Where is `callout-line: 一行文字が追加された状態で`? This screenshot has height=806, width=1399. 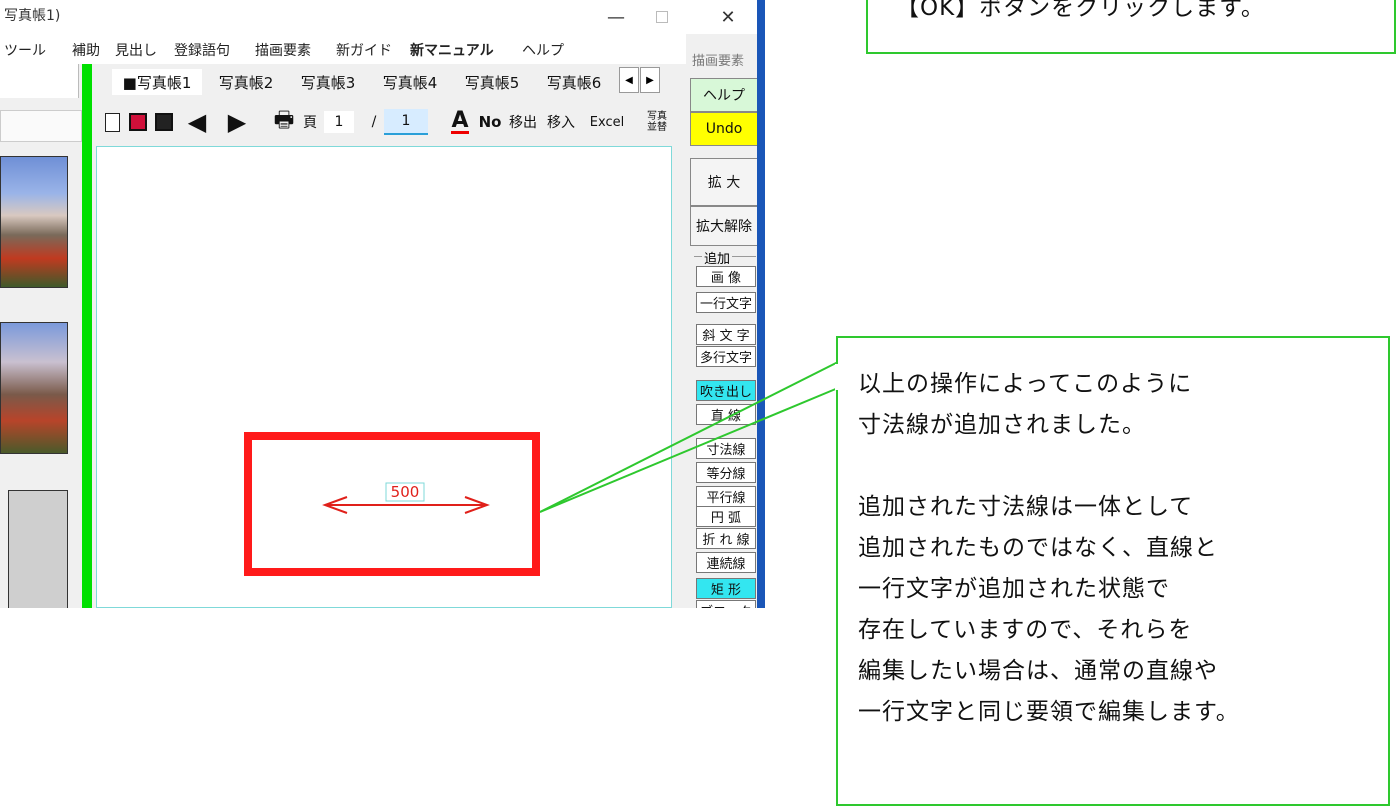 callout-line: 一行文字が追加された状態で is located at coordinates (1014, 589).